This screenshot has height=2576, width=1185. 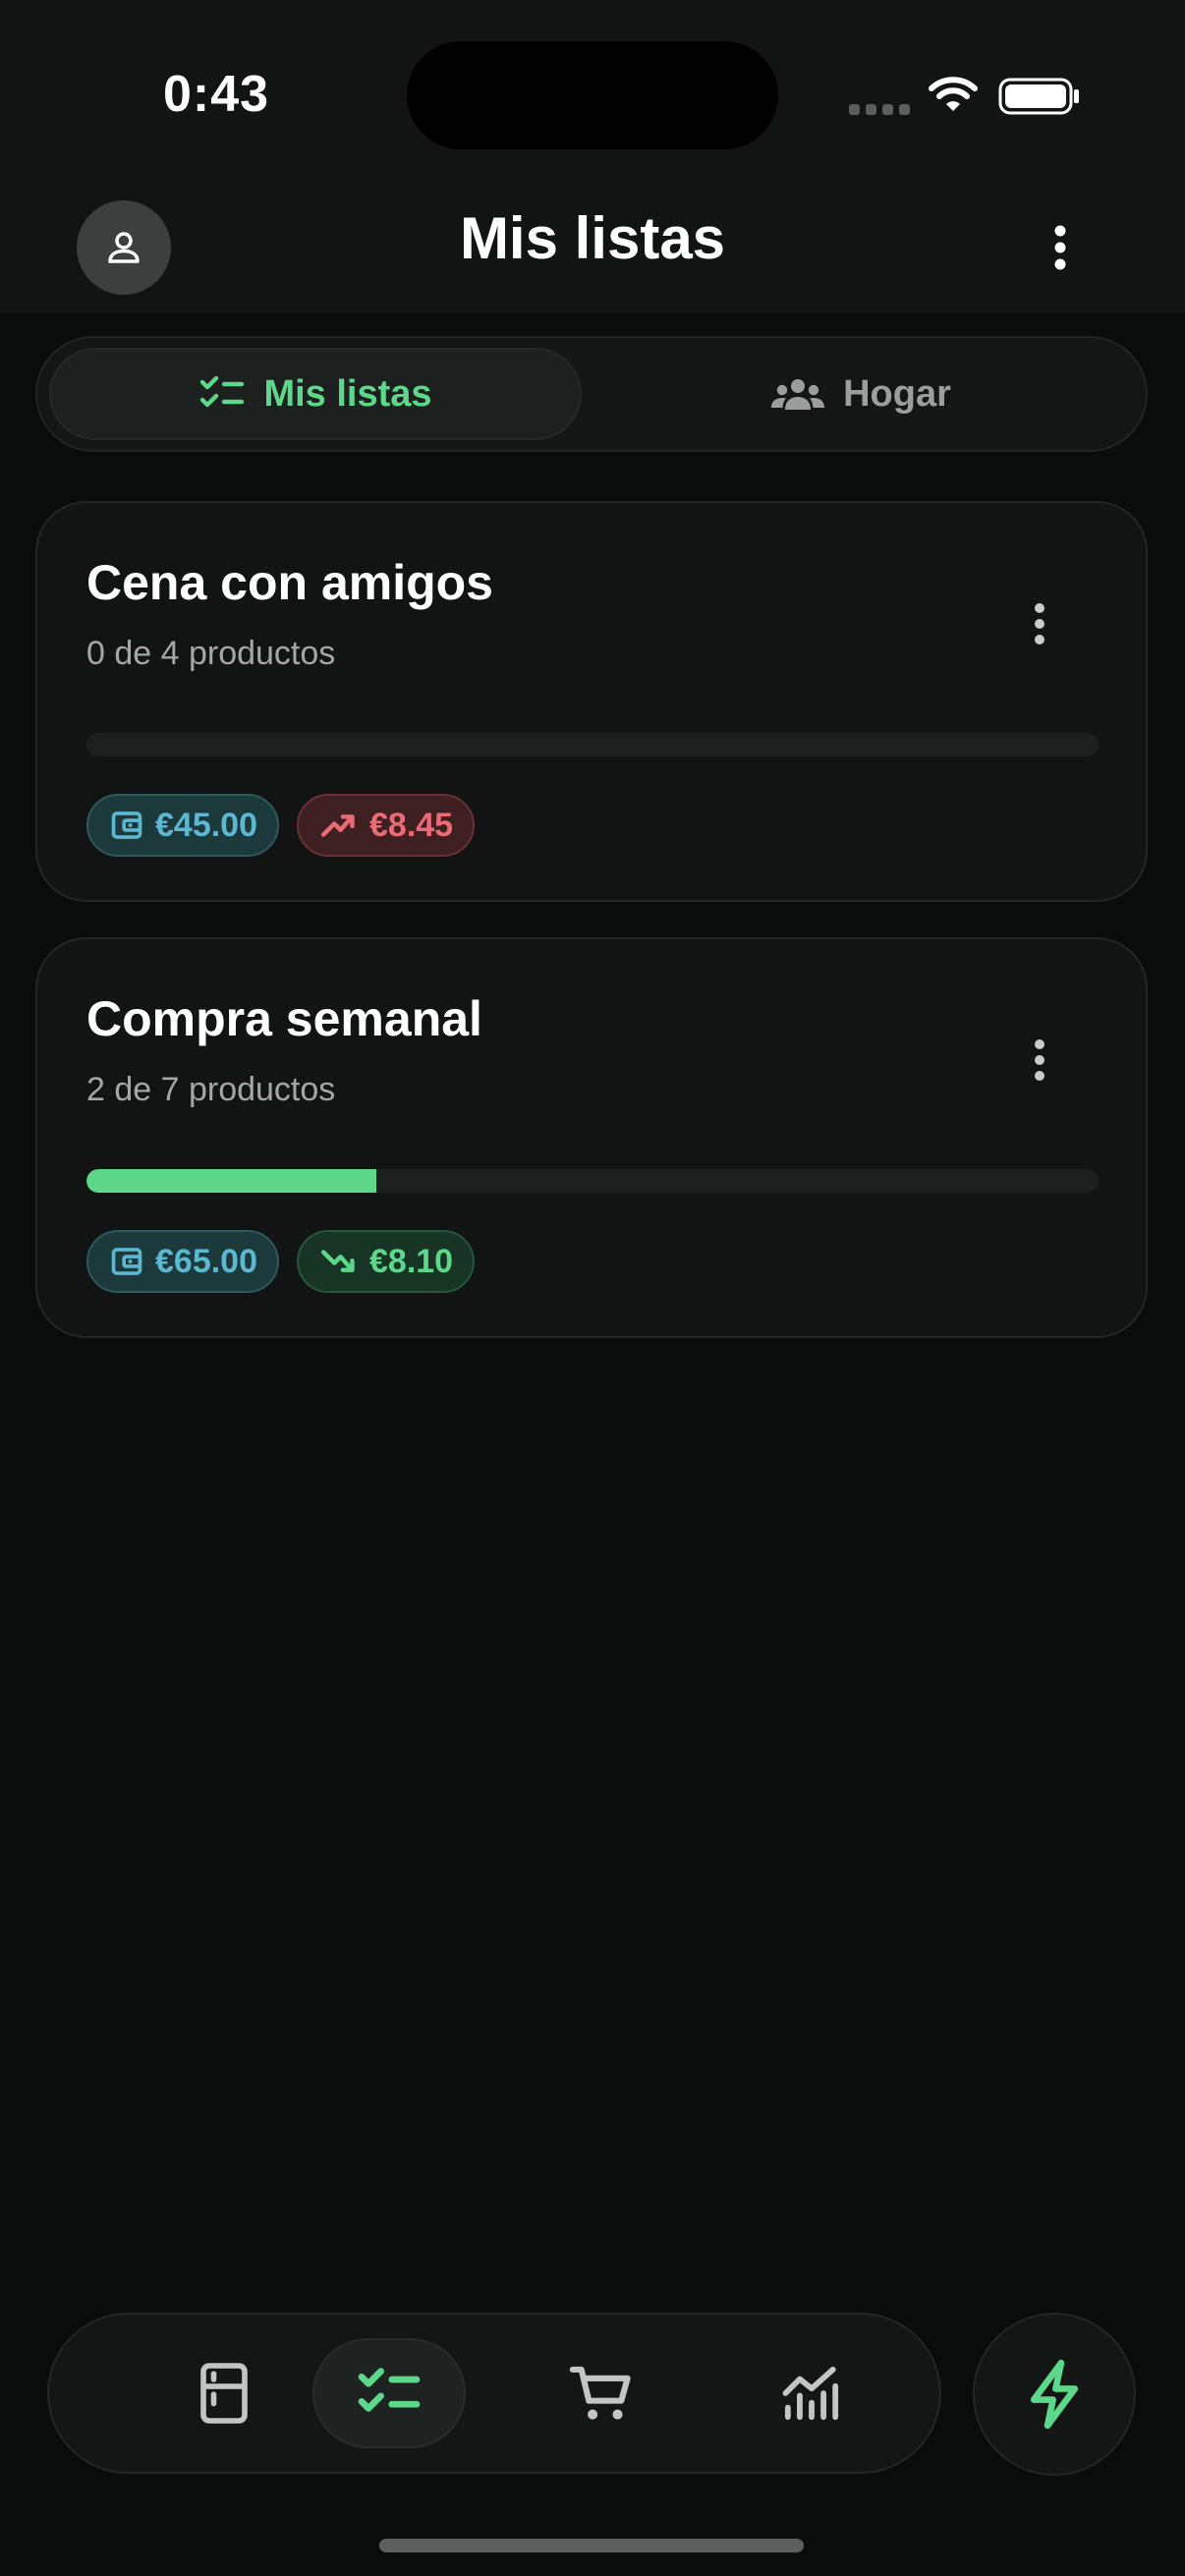 I want to click on price-change-amount: €8.45, so click(x=412, y=825).